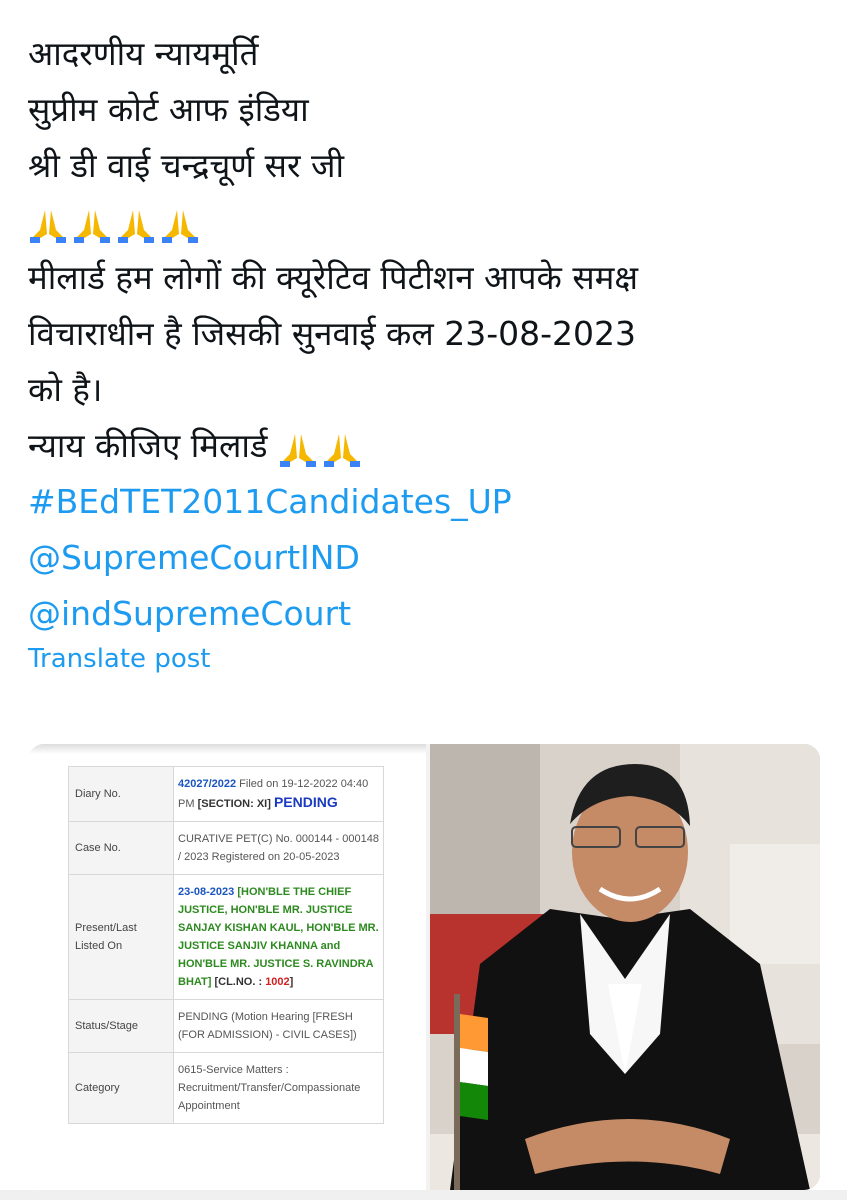  Describe the element at coordinates (206, 892) in the screenshot. I see `listed-date: 23-08-2023` at that location.